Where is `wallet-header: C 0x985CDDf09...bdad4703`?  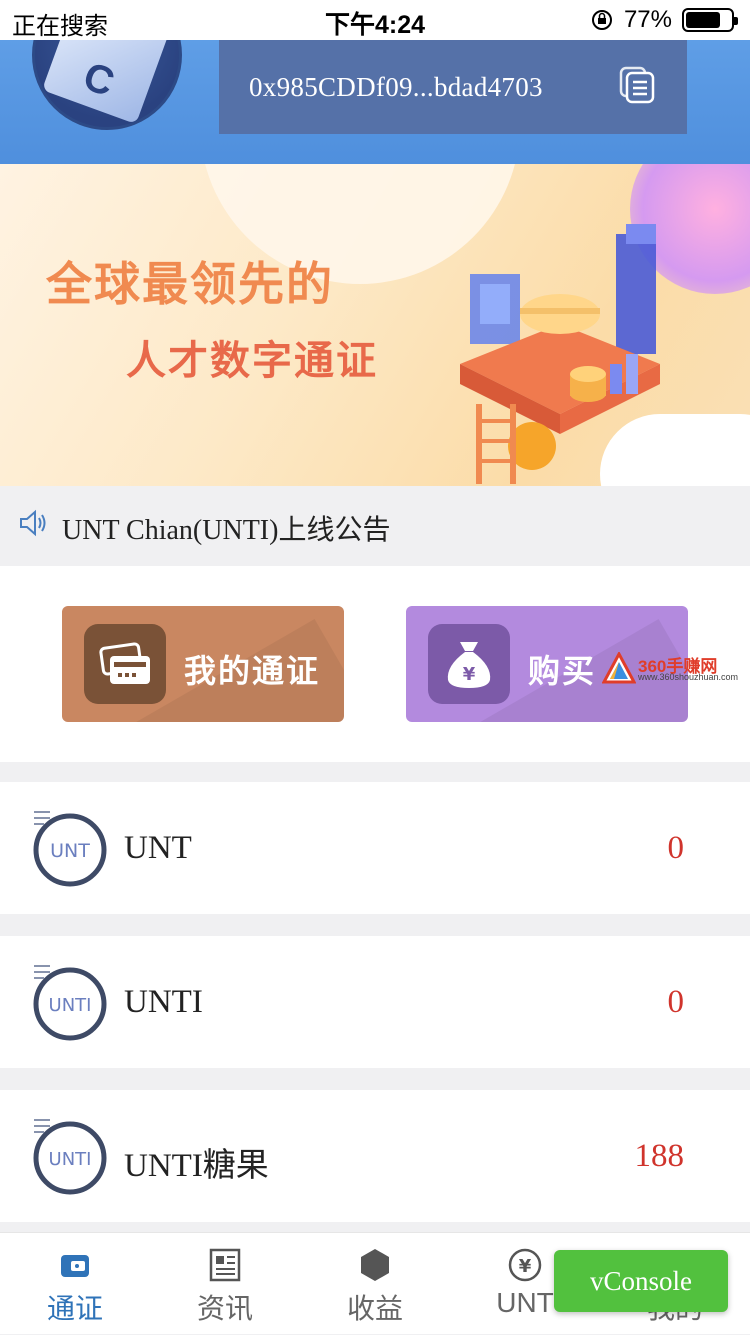
wallet-header: C 0x985CDDf09...bdad4703 is located at coordinates (375, 102).